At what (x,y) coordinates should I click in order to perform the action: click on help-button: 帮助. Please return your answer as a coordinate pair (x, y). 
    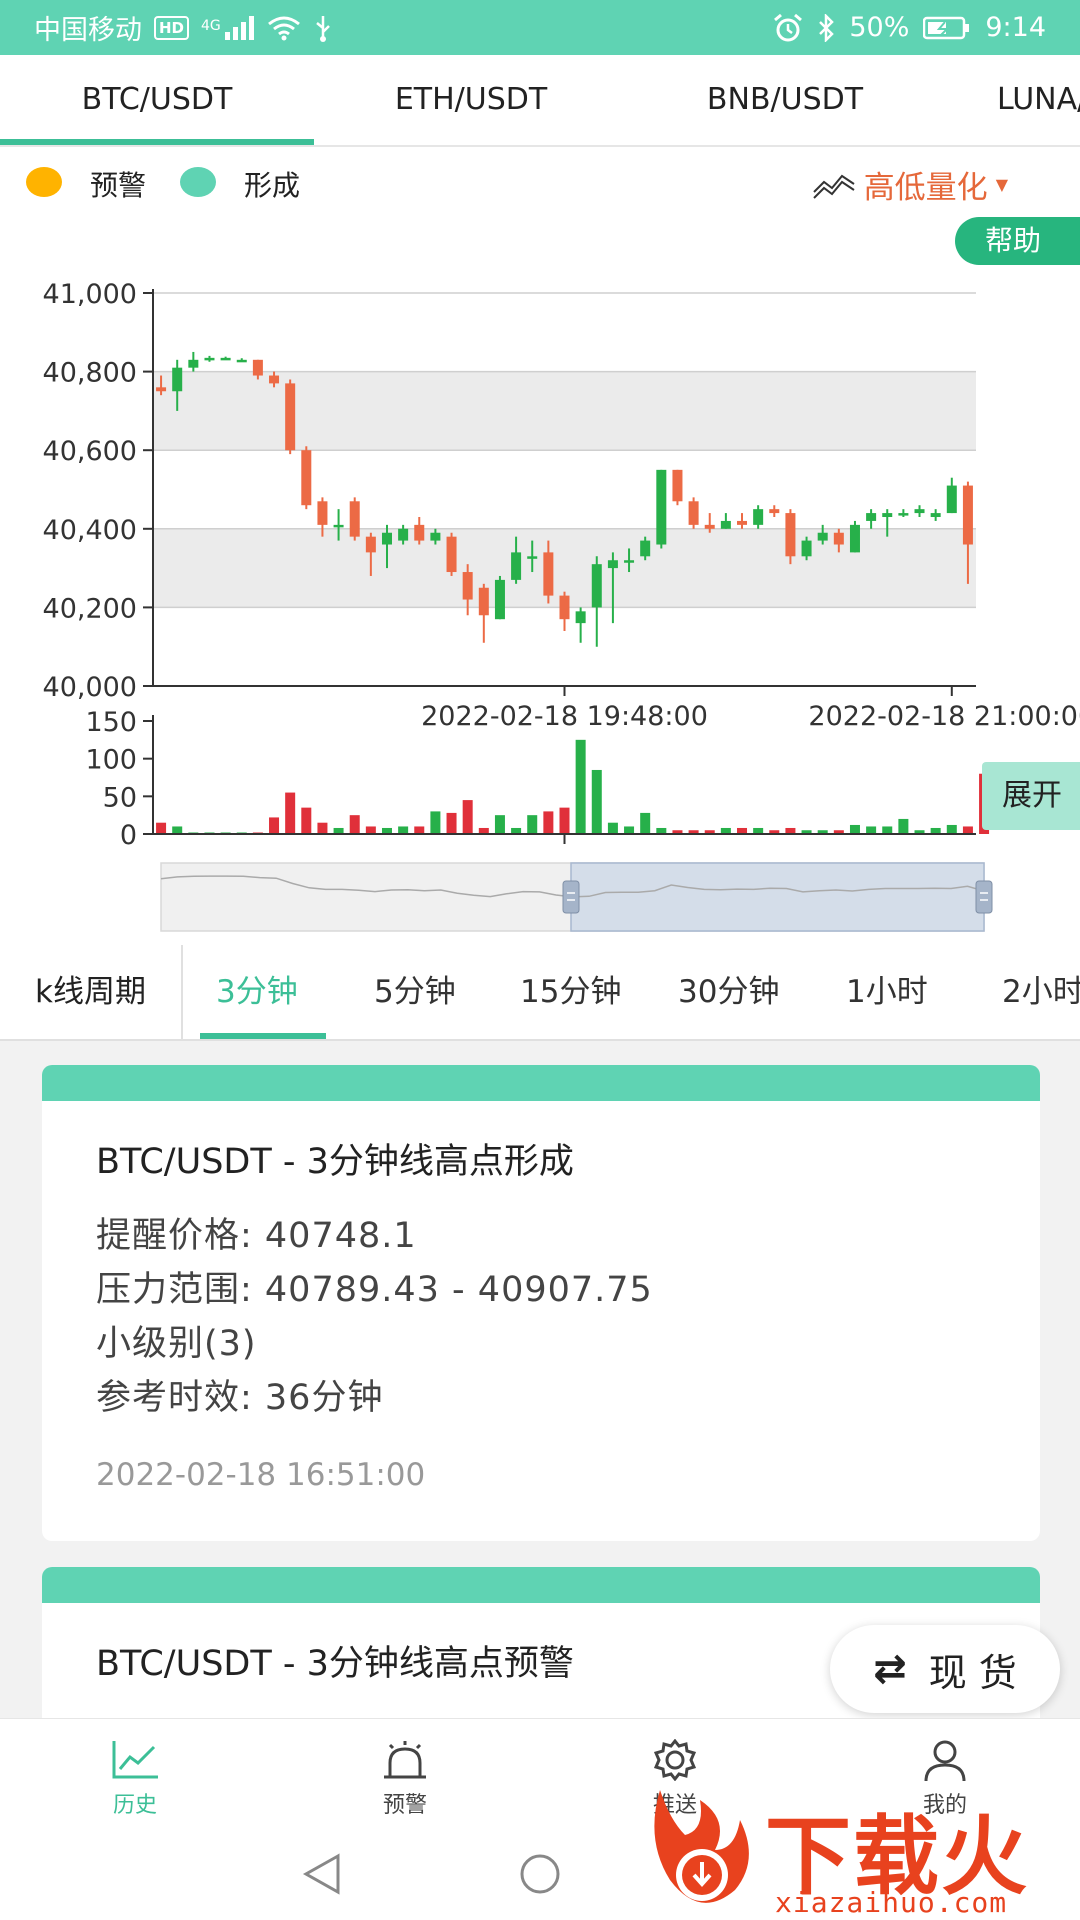
    Looking at the image, I should click on (1017, 241).